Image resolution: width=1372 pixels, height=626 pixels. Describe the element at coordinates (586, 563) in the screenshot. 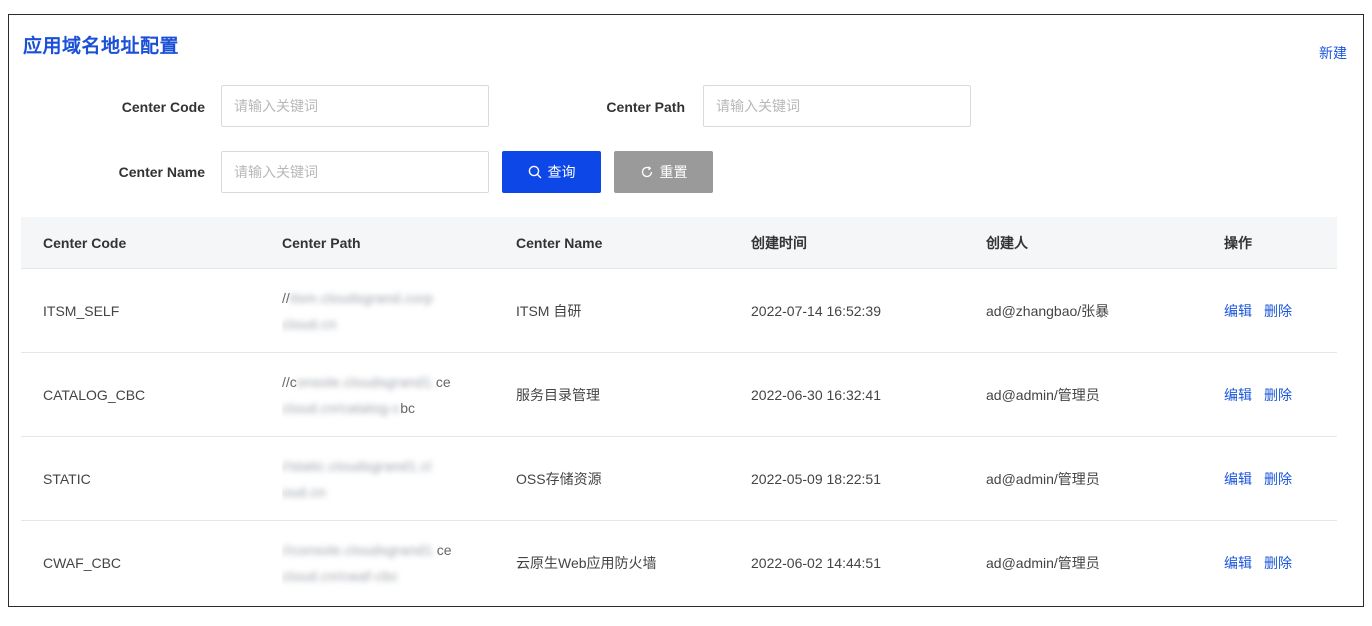

I see `center-name-cell: 云原生Web应用防火墙` at that location.